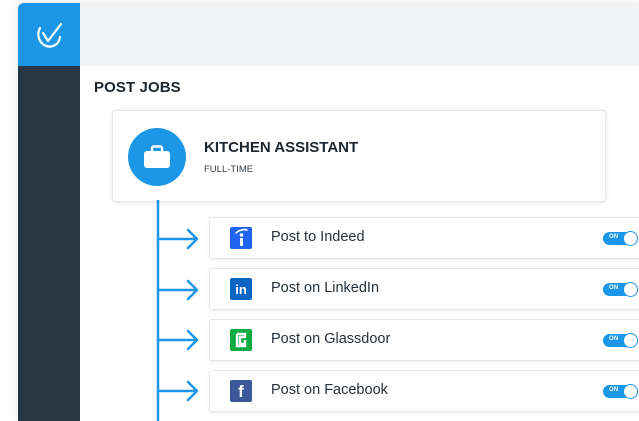 Image resolution: width=639 pixels, height=421 pixels. What do you see at coordinates (620, 340) in the screenshot?
I see `glassdoor-toggle: ON` at bounding box center [620, 340].